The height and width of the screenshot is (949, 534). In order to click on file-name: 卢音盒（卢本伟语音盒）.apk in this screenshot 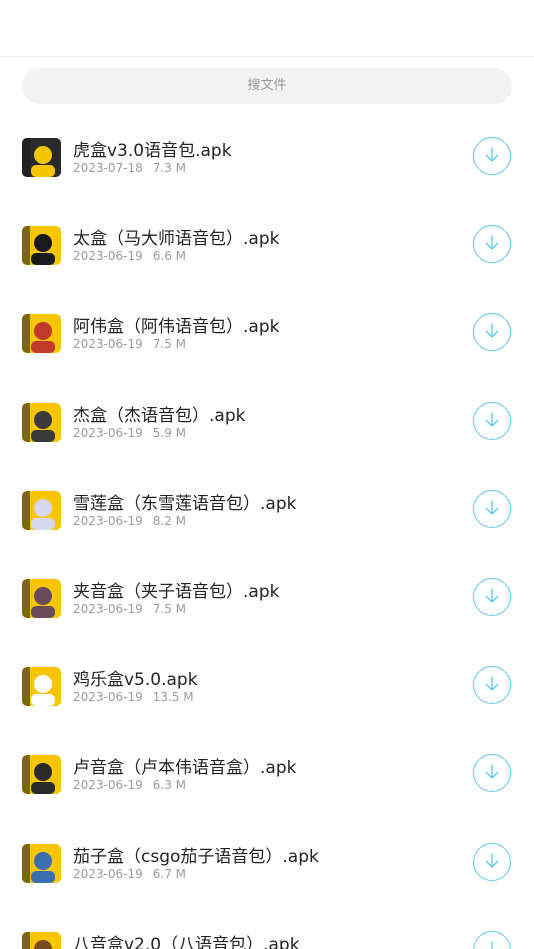, I will do `click(185, 768)`.